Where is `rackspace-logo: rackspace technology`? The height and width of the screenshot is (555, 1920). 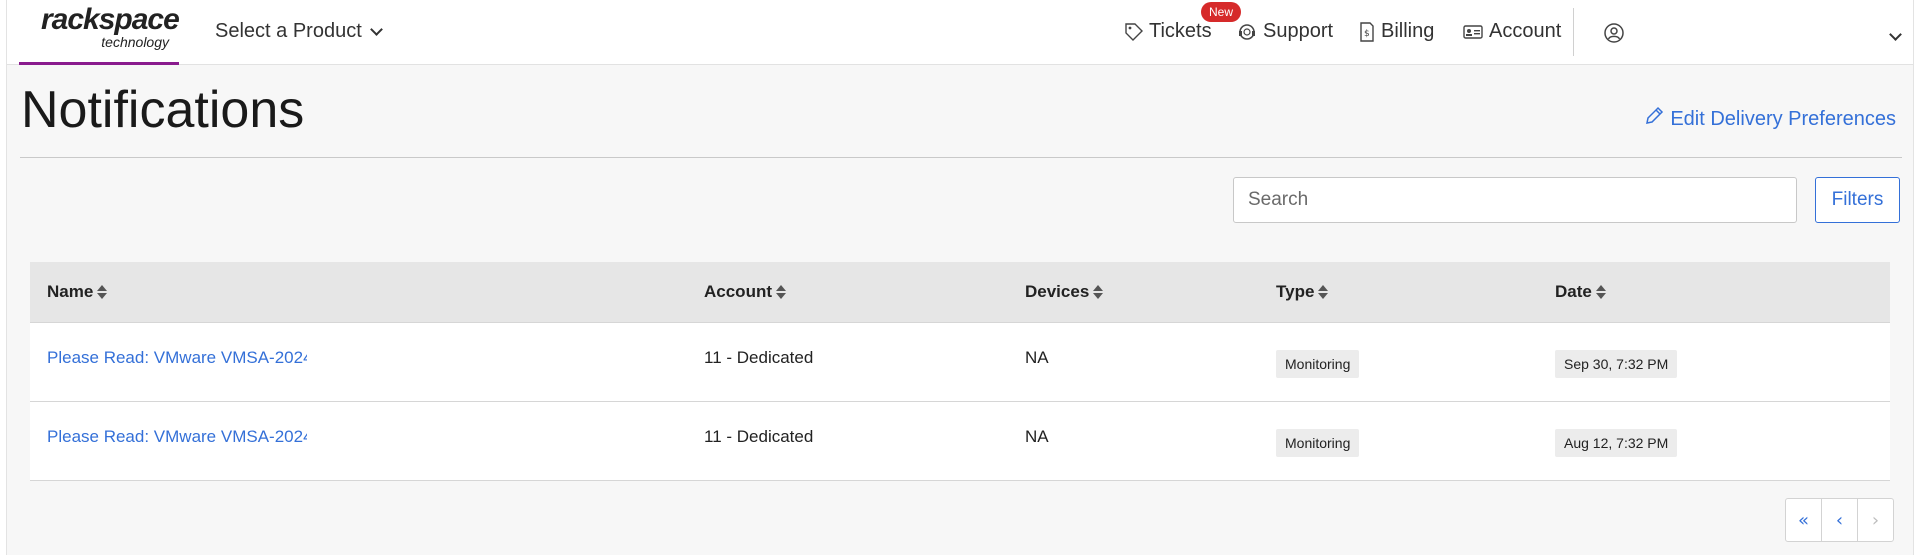 rackspace-logo: rackspace technology is located at coordinates (99, 32).